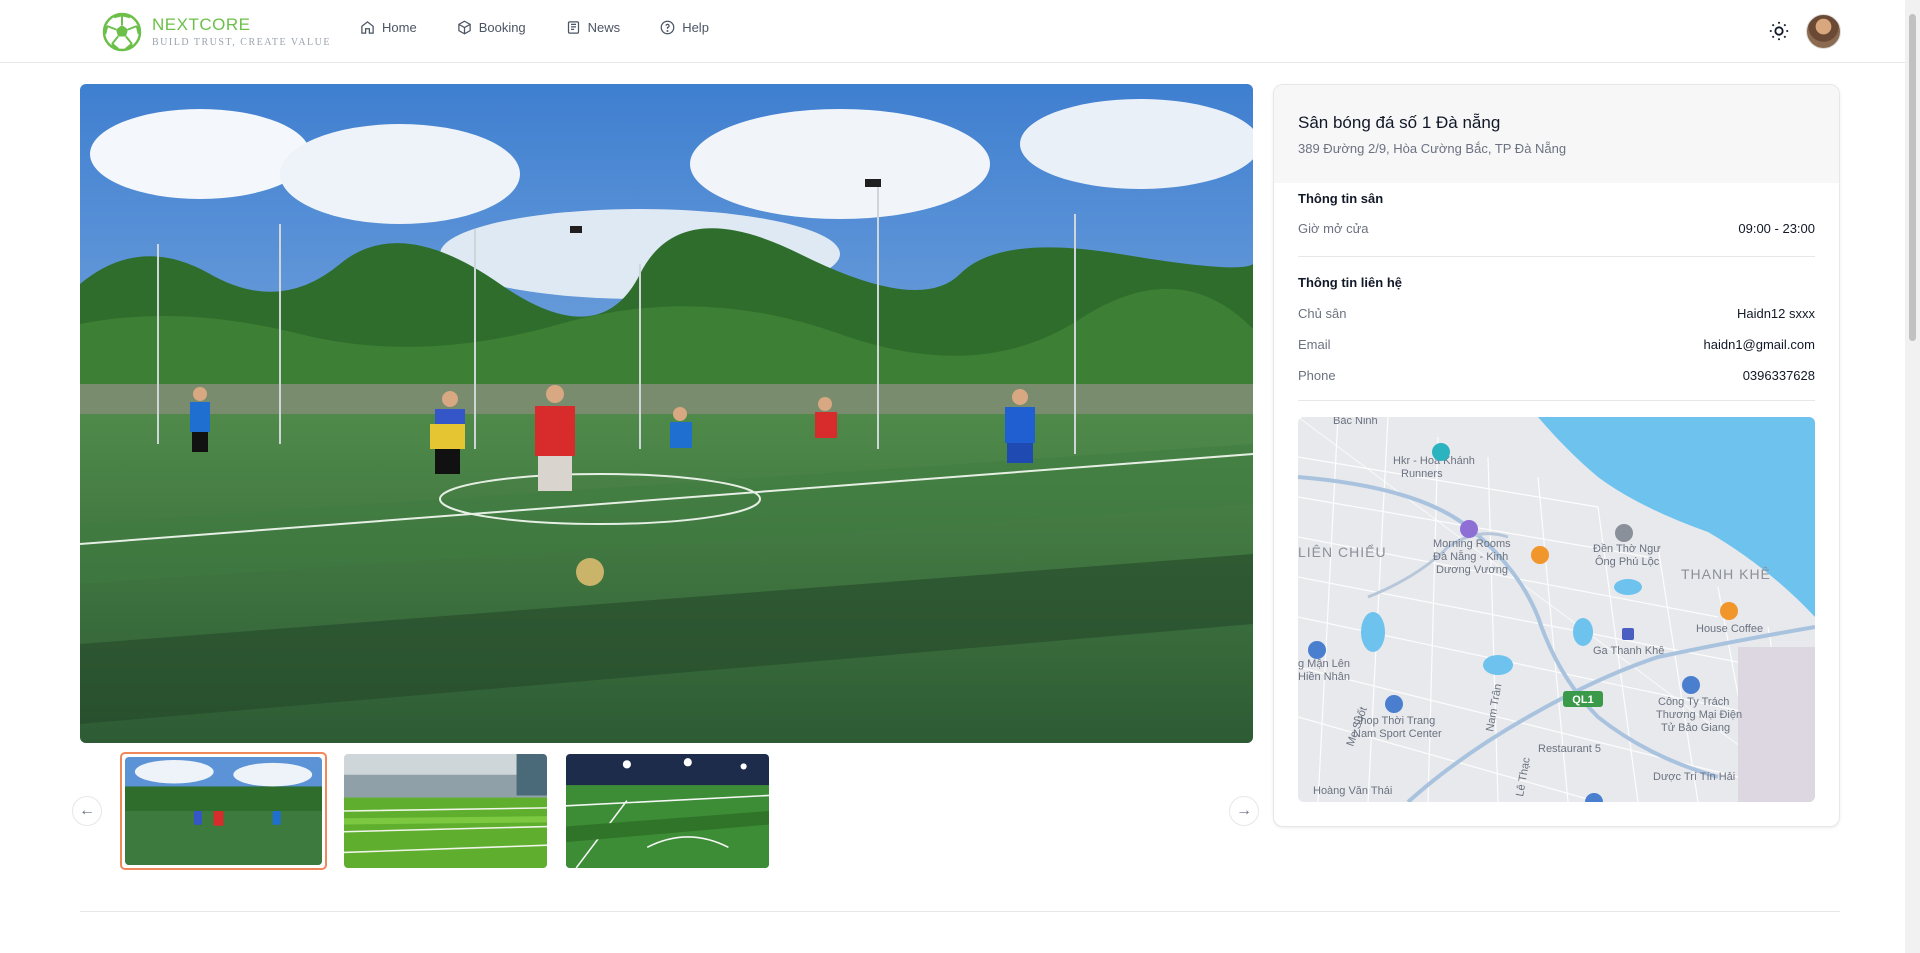 The height and width of the screenshot is (953, 1920). Describe the element at coordinates (502, 27) in the screenshot. I see `nav-booking-label: Booking` at that location.